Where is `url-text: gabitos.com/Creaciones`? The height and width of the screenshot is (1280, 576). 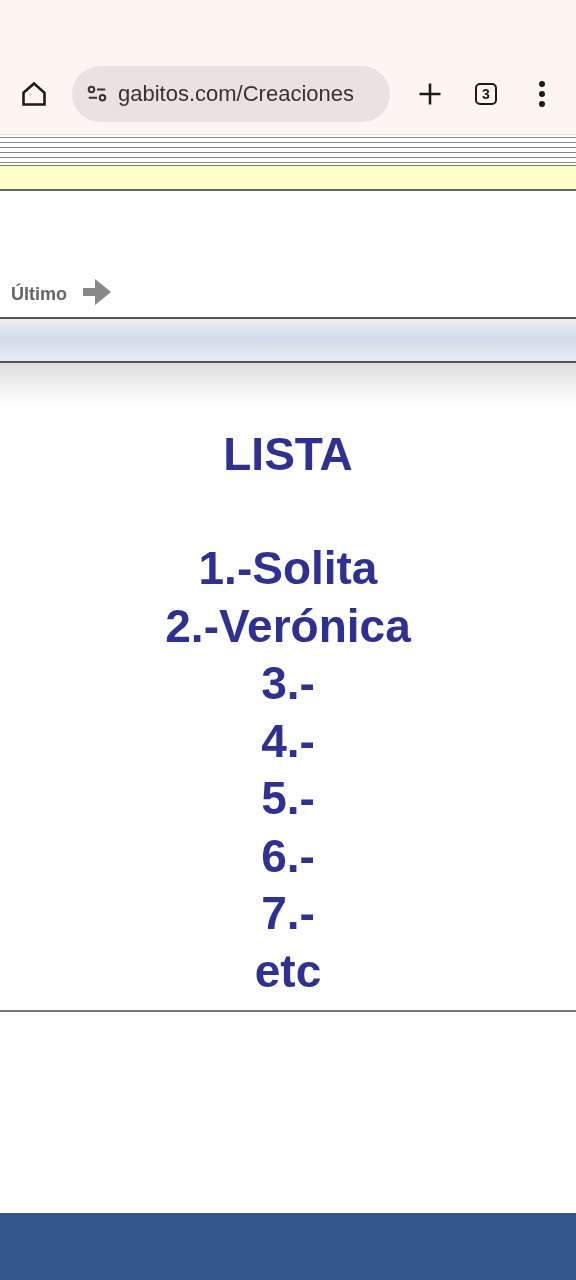
url-text: gabitos.com/Creaciones is located at coordinates (236, 94).